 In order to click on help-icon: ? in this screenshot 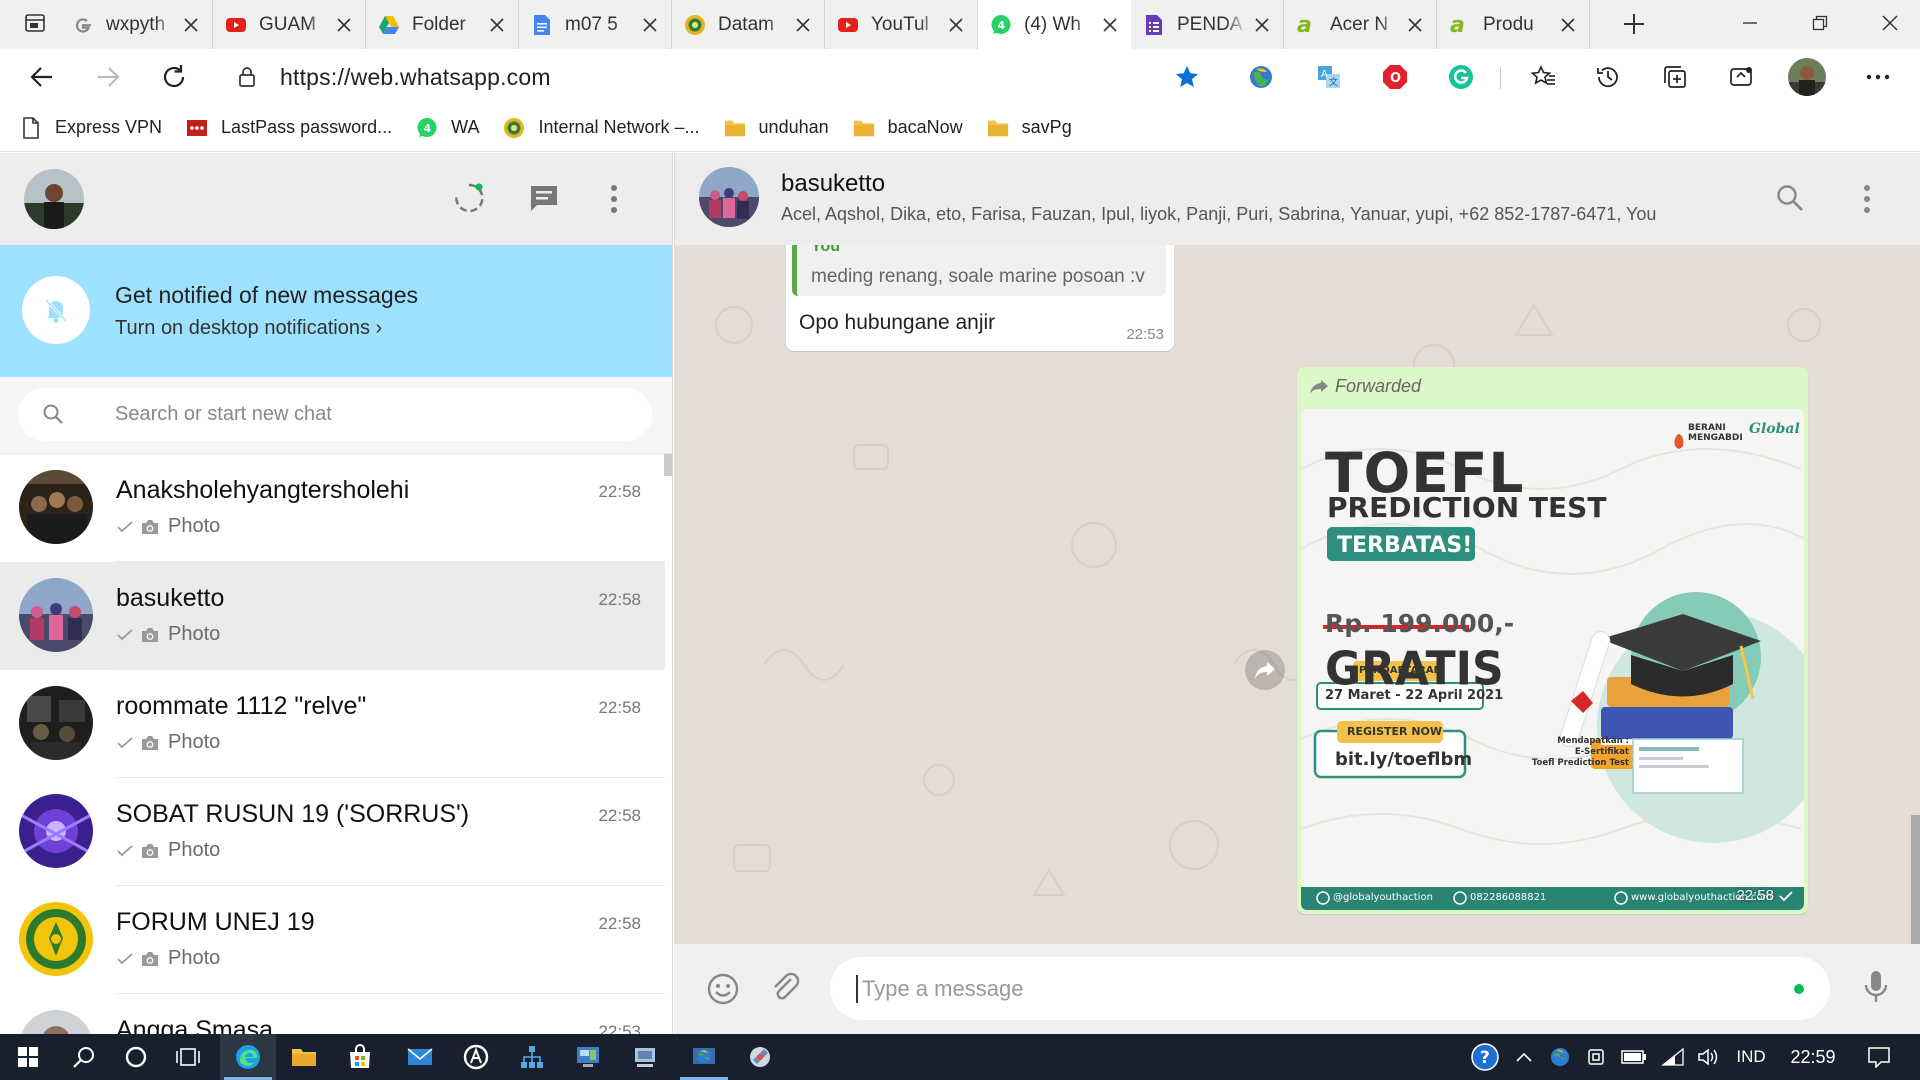, I will do `click(1485, 1057)`.